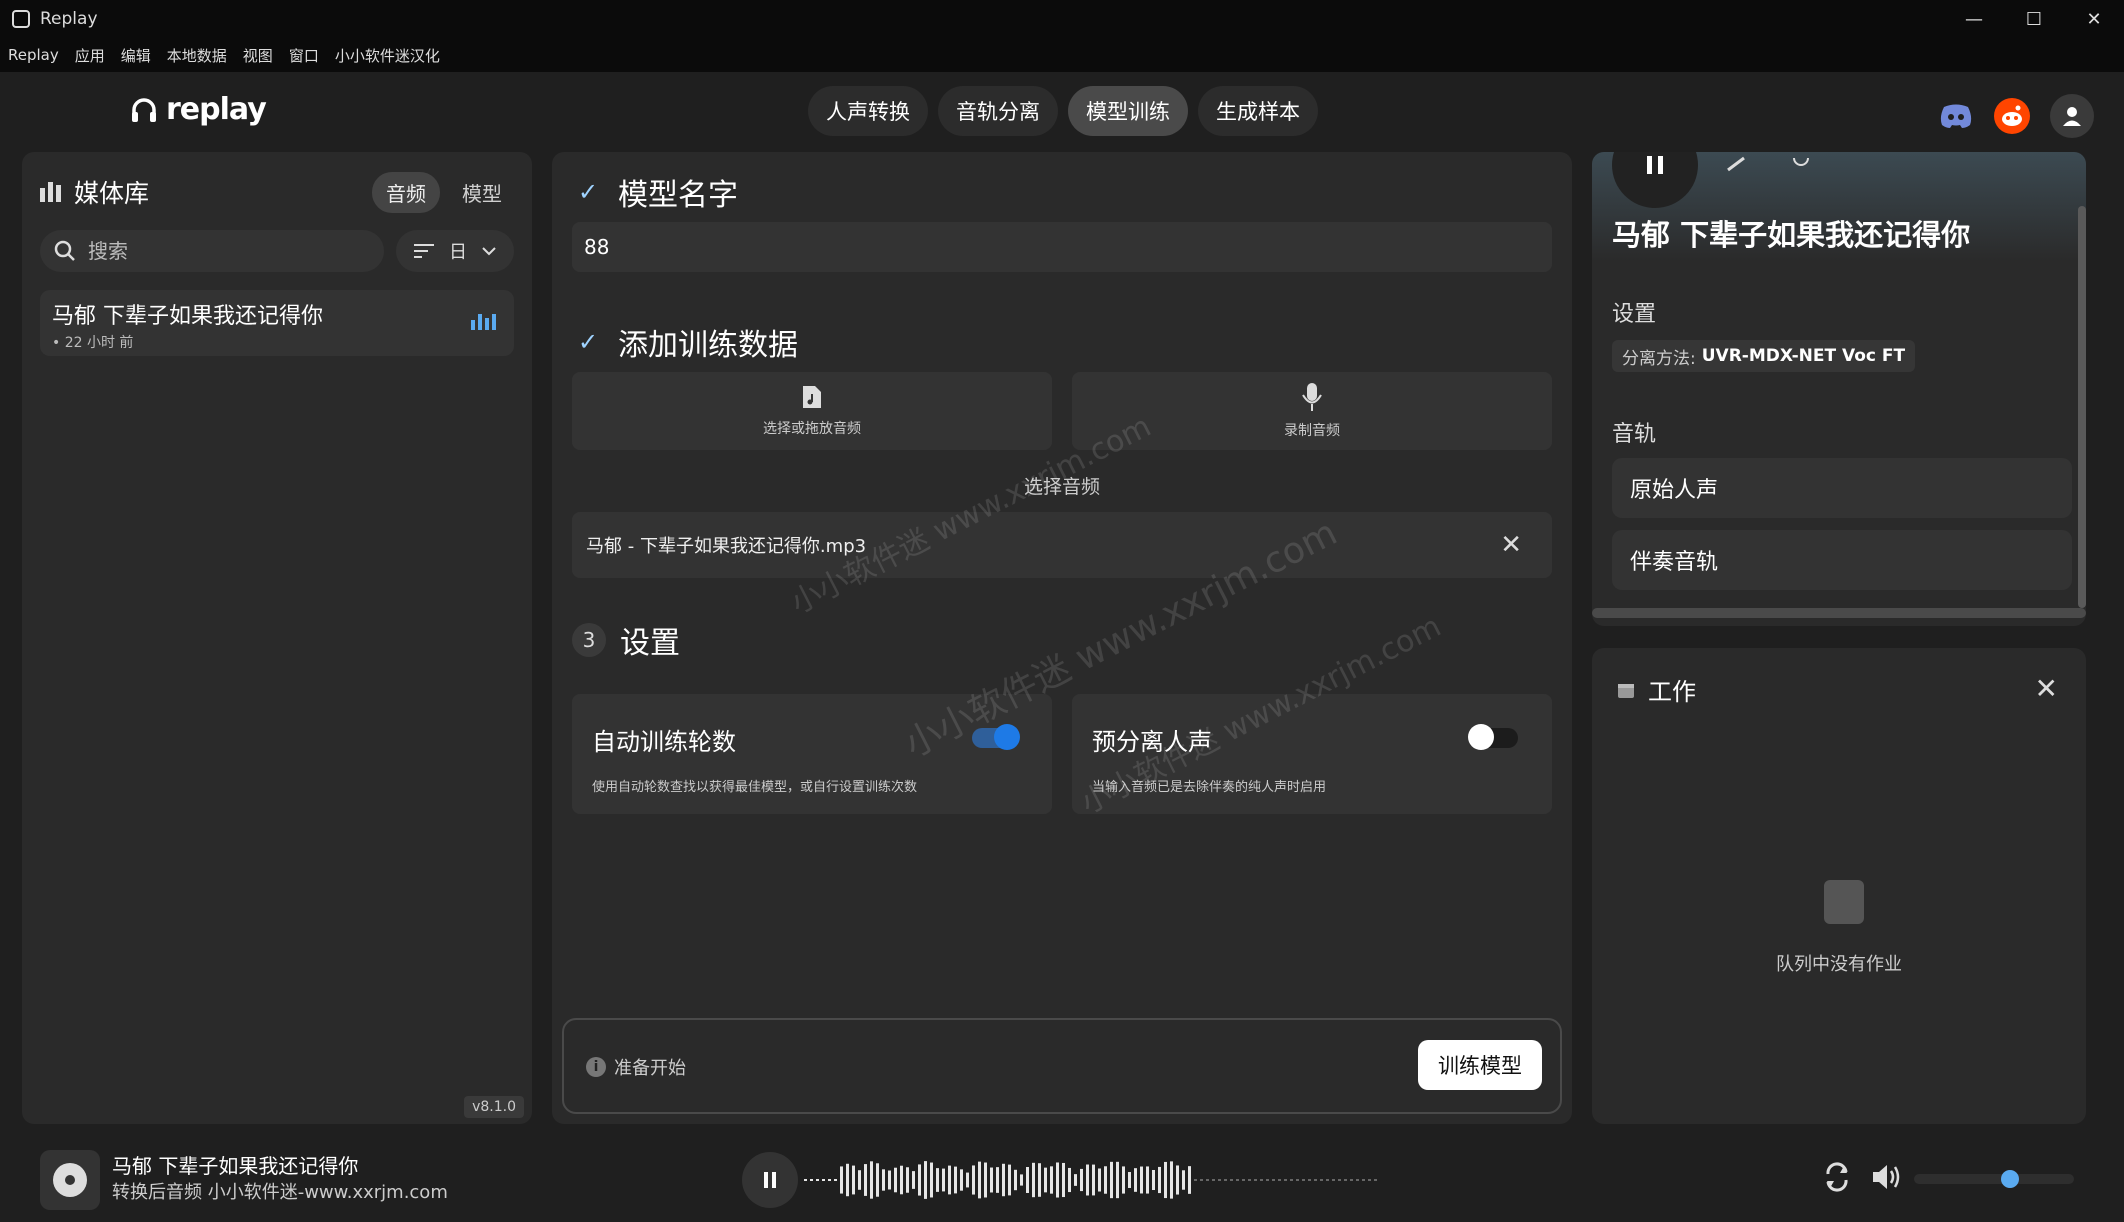 The width and height of the screenshot is (2124, 1222). What do you see at coordinates (90, 55) in the screenshot?
I see `menu-app: 应用` at bounding box center [90, 55].